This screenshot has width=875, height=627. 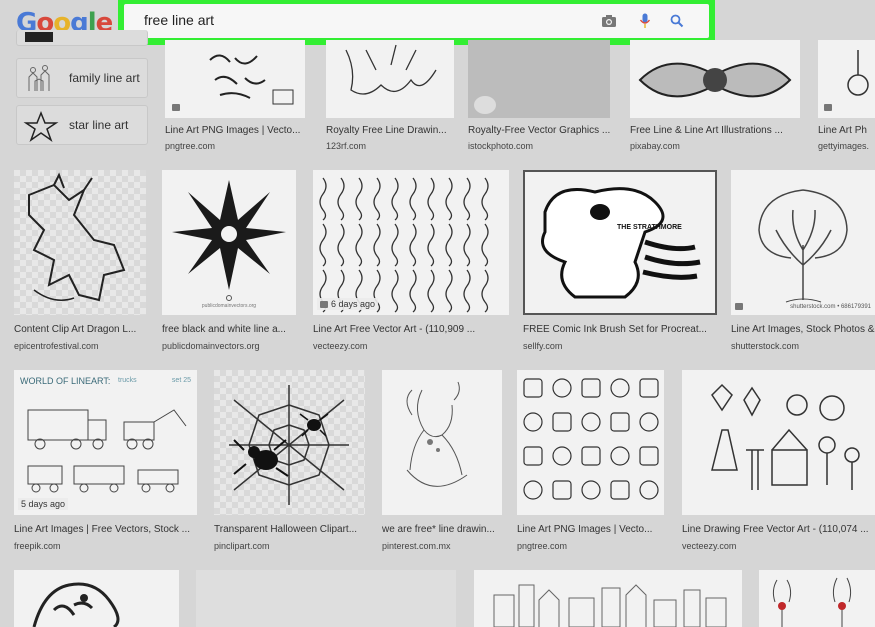 I want to click on thumb-watermark: shutterstock.com • 686179391, so click(x=830, y=307).